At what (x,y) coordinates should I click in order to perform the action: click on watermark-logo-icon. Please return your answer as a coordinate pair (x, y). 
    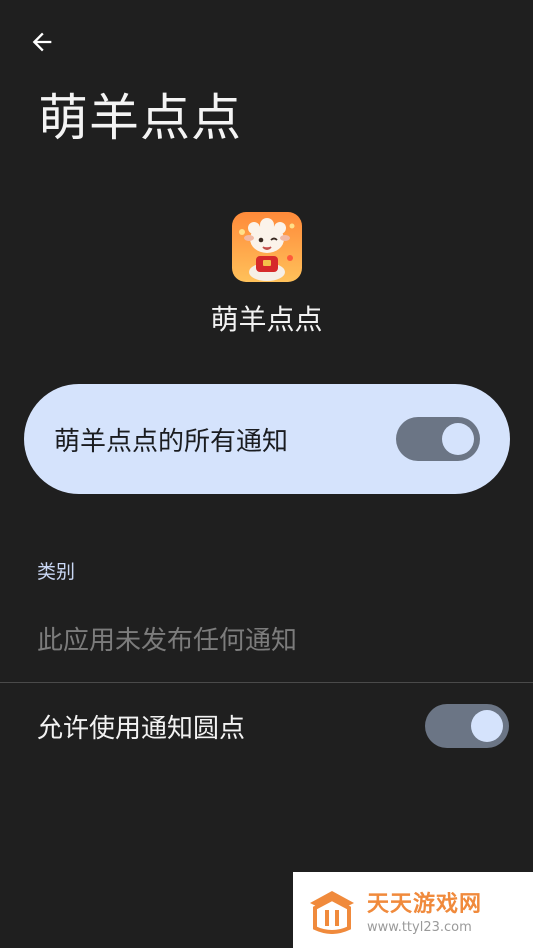
    Looking at the image, I should click on (332, 912).